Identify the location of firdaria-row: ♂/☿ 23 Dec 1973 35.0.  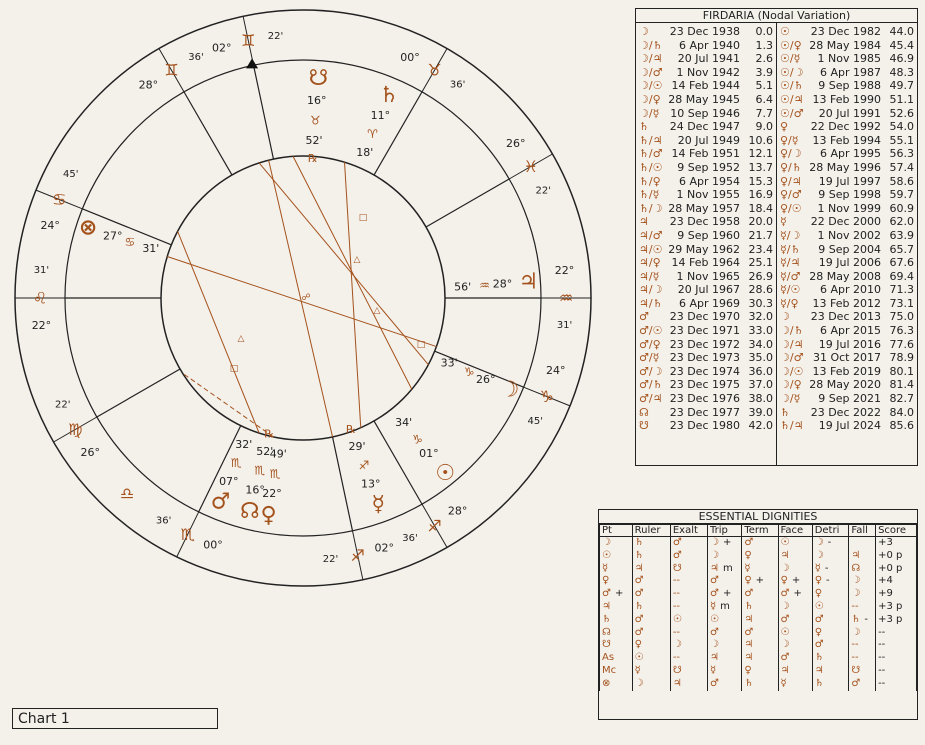
(706, 358).